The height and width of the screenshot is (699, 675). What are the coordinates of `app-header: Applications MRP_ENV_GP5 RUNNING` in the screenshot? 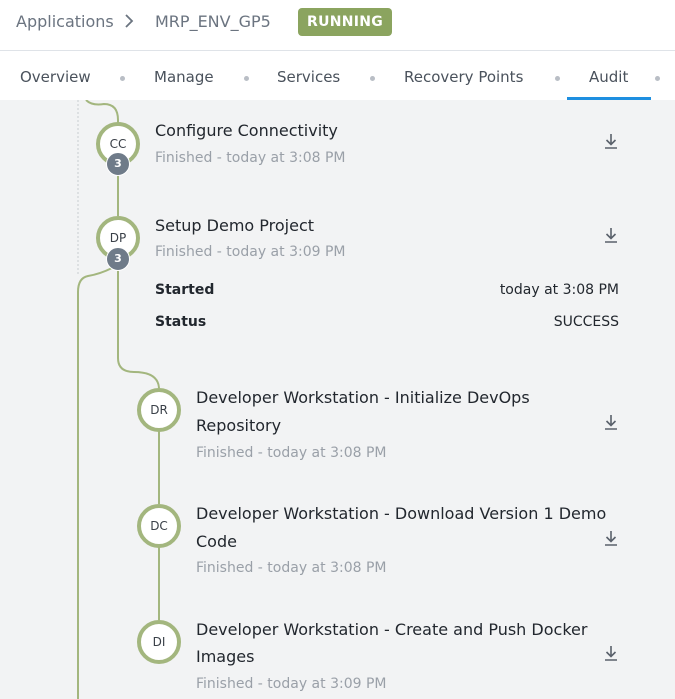 It's located at (337, 25).